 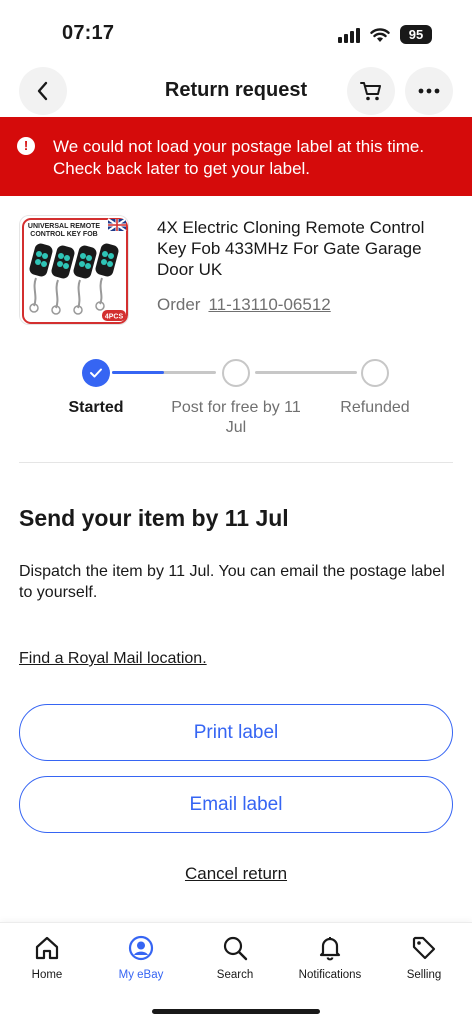 What do you see at coordinates (179, 304) in the screenshot?
I see `order-label: Order` at bounding box center [179, 304].